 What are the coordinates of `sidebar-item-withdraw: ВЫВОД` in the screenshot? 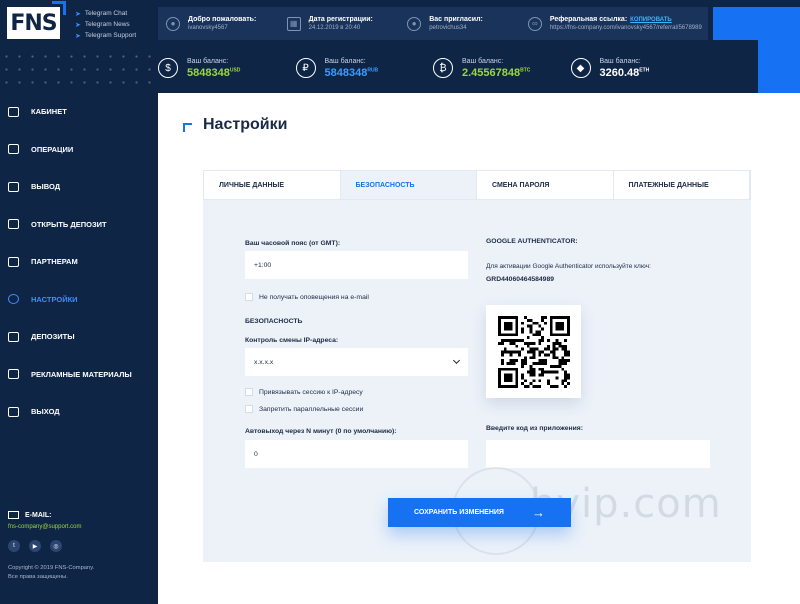 It's located at (79, 187).